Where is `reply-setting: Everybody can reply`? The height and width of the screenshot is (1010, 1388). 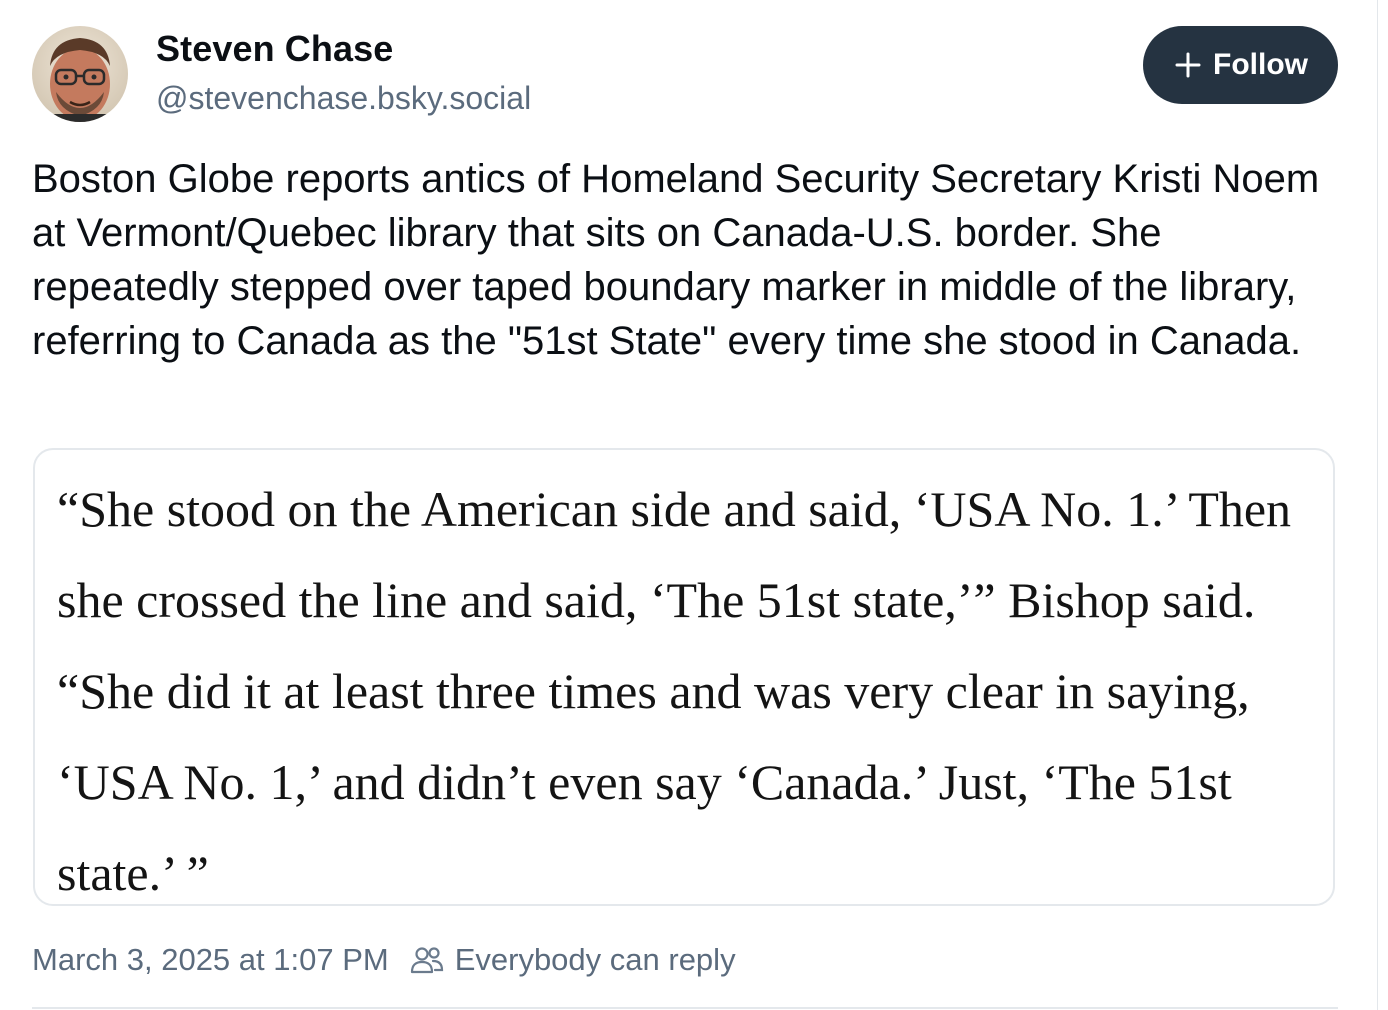 reply-setting: Everybody can reply is located at coordinates (595, 959).